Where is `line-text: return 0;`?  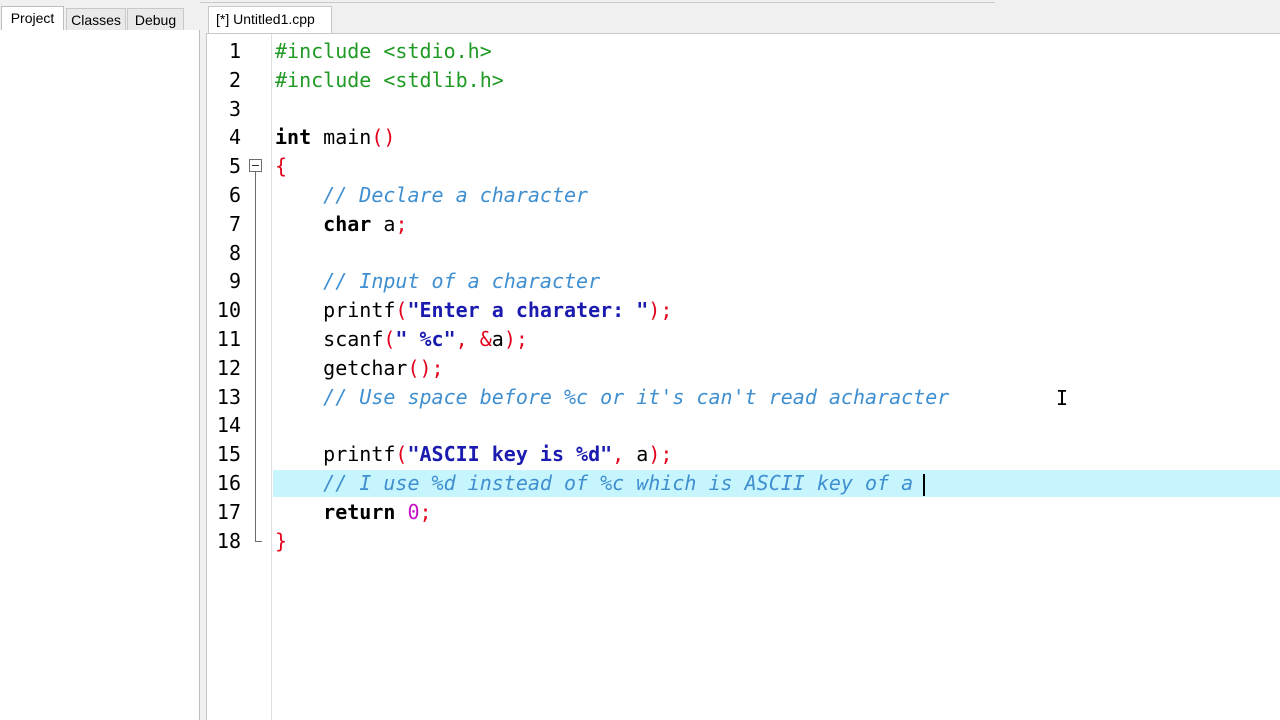
line-text: return 0; is located at coordinates (353, 512).